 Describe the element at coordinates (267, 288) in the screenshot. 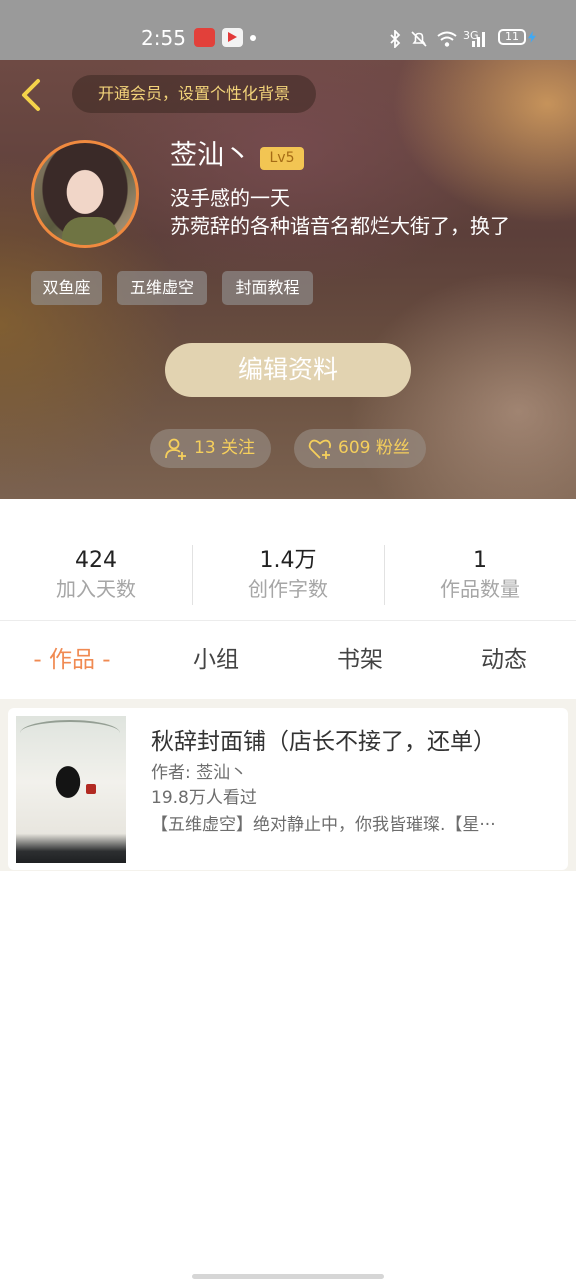

I see `tag-cover-tutorial: 封面教程` at that location.